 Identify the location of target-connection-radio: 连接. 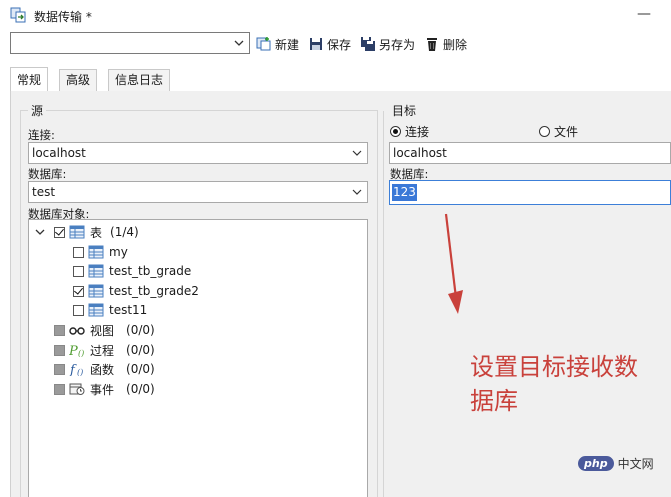
(409, 131).